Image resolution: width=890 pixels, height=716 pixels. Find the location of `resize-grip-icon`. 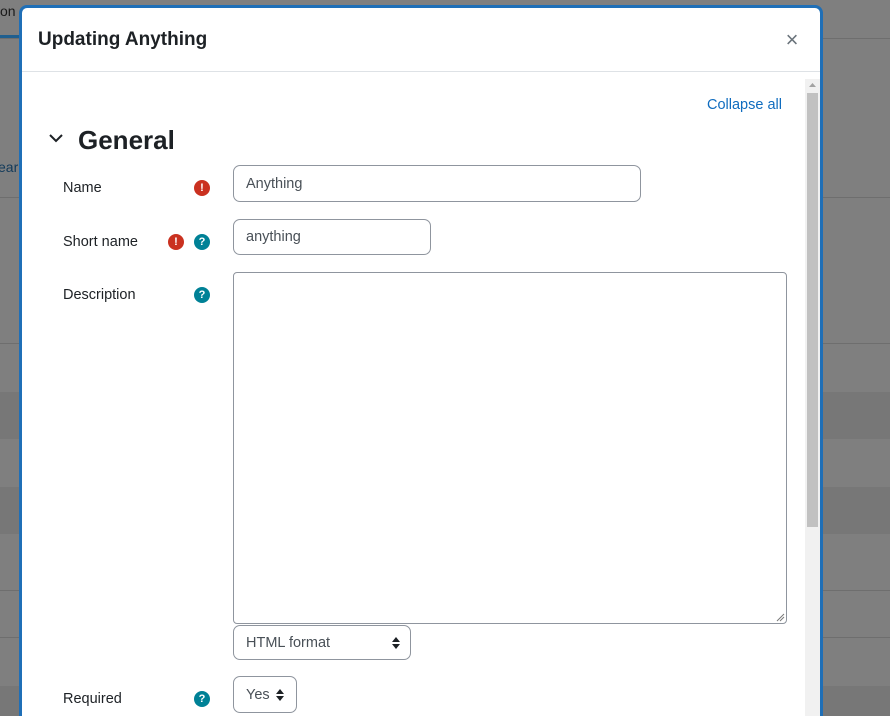

resize-grip-icon is located at coordinates (780, 617).